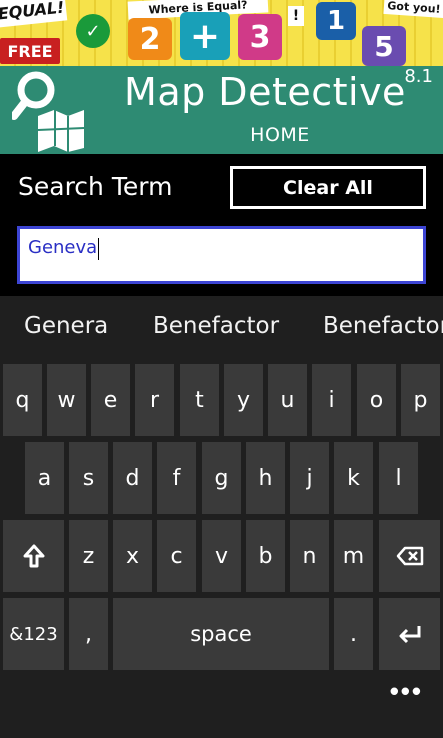 The width and height of the screenshot is (443, 738). Describe the element at coordinates (221, 556) in the screenshot. I see `key-v: v` at that location.